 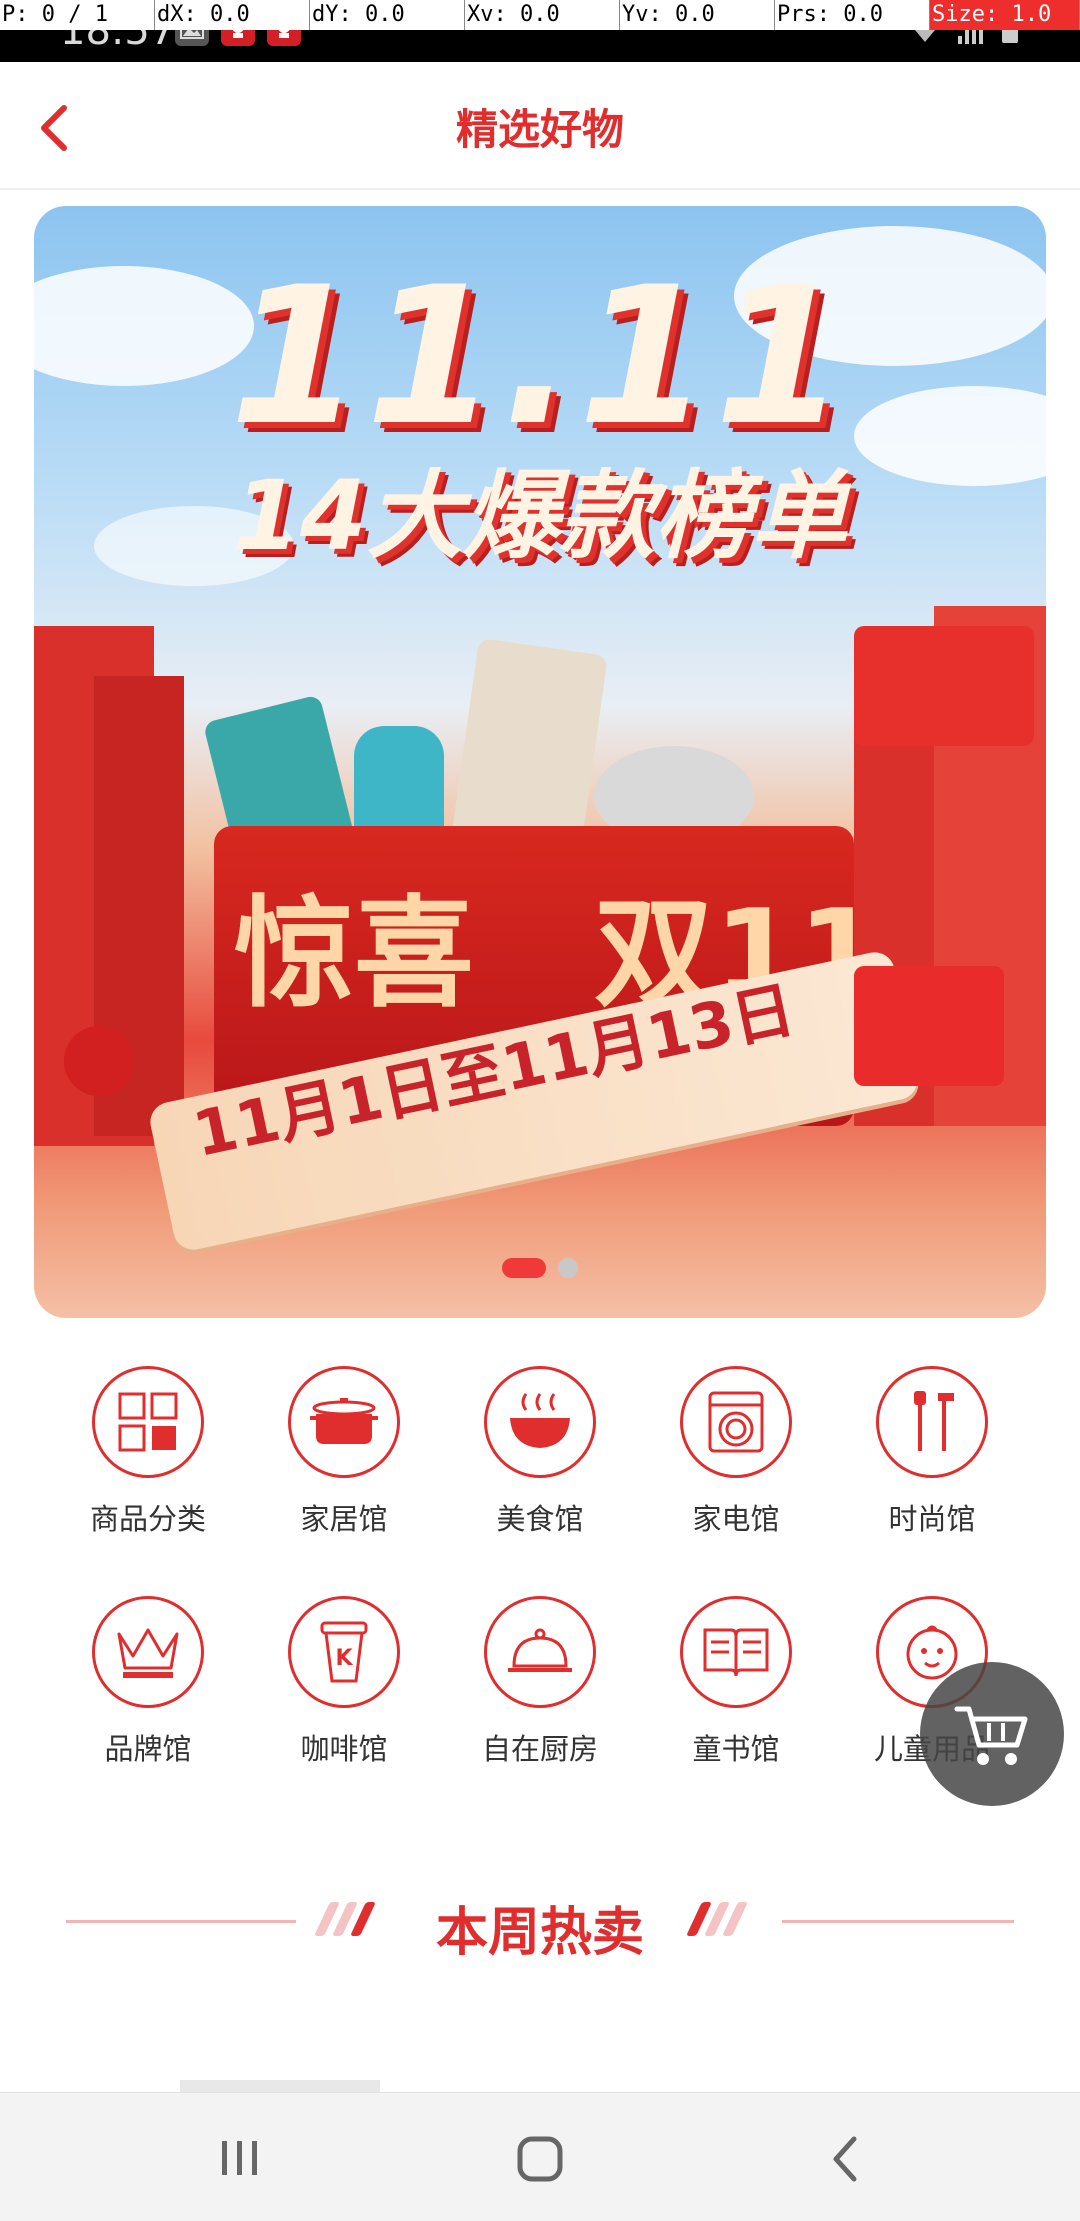 I want to click on category-item-books: 童书馆, so click(x=736, y=1682).